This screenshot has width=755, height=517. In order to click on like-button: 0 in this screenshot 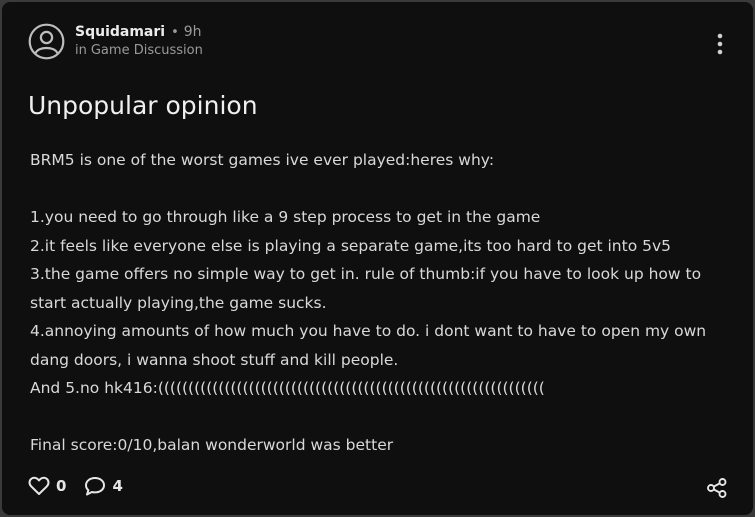, I will do `click(47, 486)`.